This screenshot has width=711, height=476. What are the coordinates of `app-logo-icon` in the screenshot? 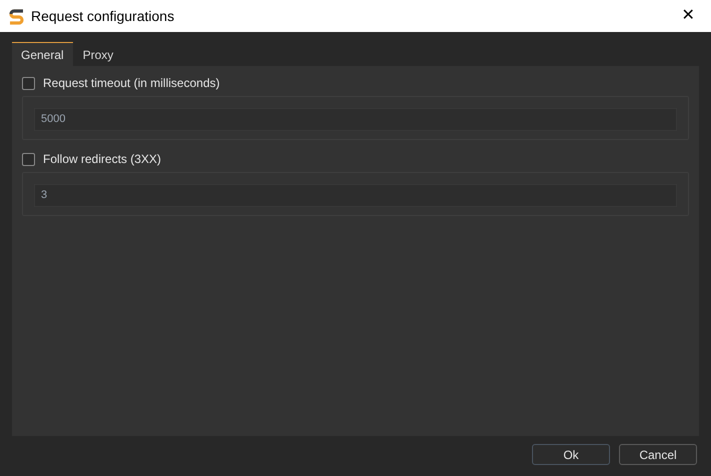 It's located at (16, 16).